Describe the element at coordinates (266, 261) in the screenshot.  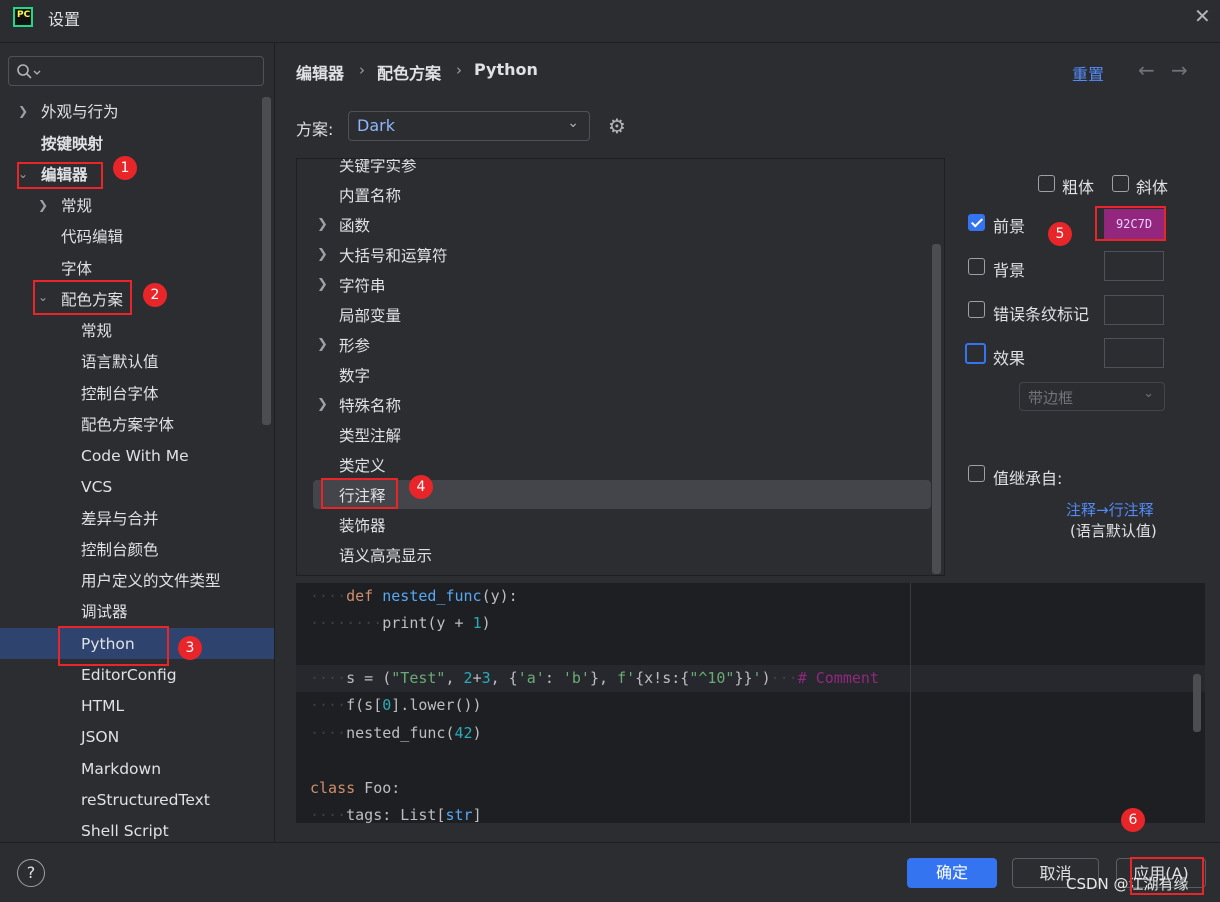
I see `sidebar-scrollbar` at that location.